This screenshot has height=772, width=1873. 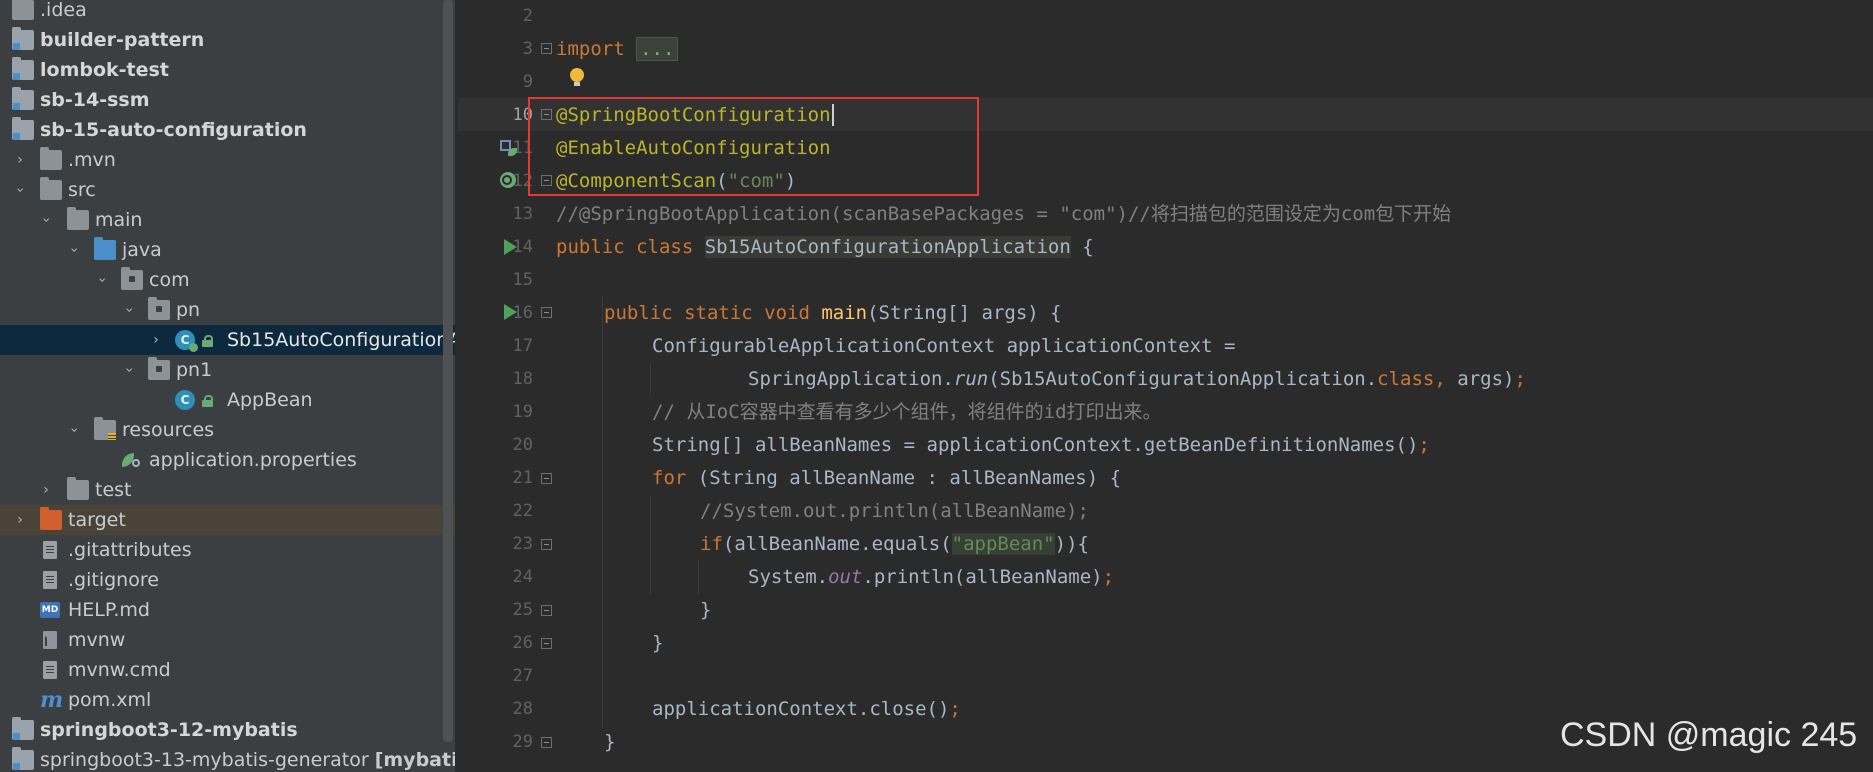 What do you see at coordinates (142, 250) in the screenshot?
I see `tree-item-label: java` at bounding box center [142, 250].